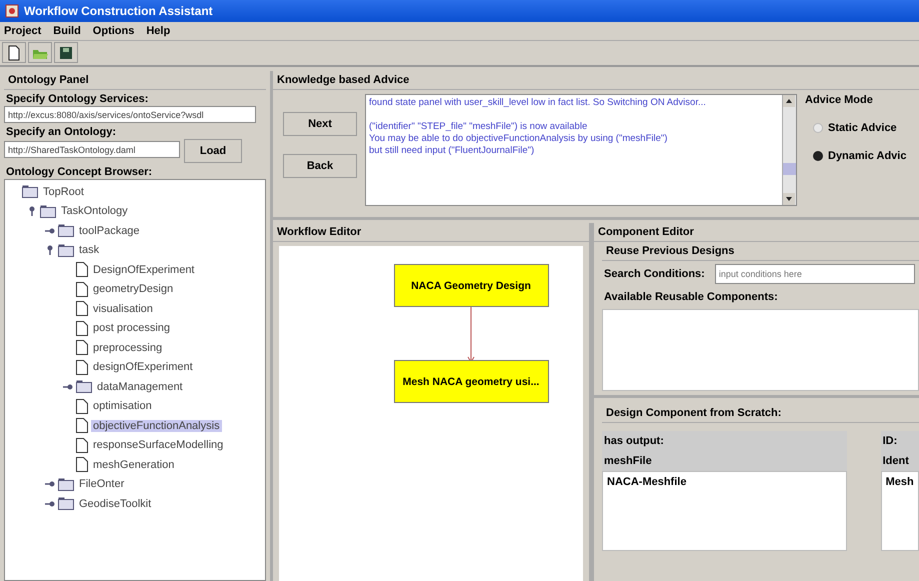  Describe the element at coordinates (158, 31) in the screenshot. I see `menu-item: Help` at that location.